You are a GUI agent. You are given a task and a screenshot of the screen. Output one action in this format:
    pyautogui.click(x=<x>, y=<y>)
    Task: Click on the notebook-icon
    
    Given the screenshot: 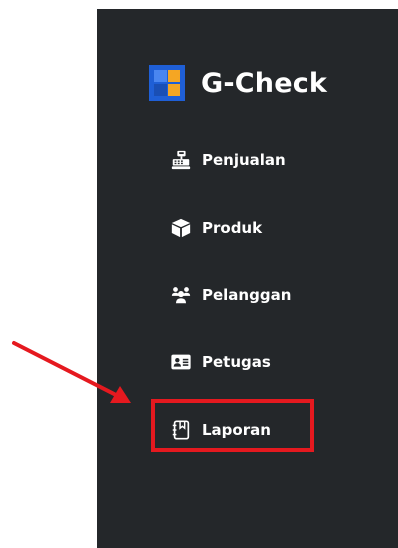 What is the action you would take?
    pyautogui.click(x=181, y=430)
    